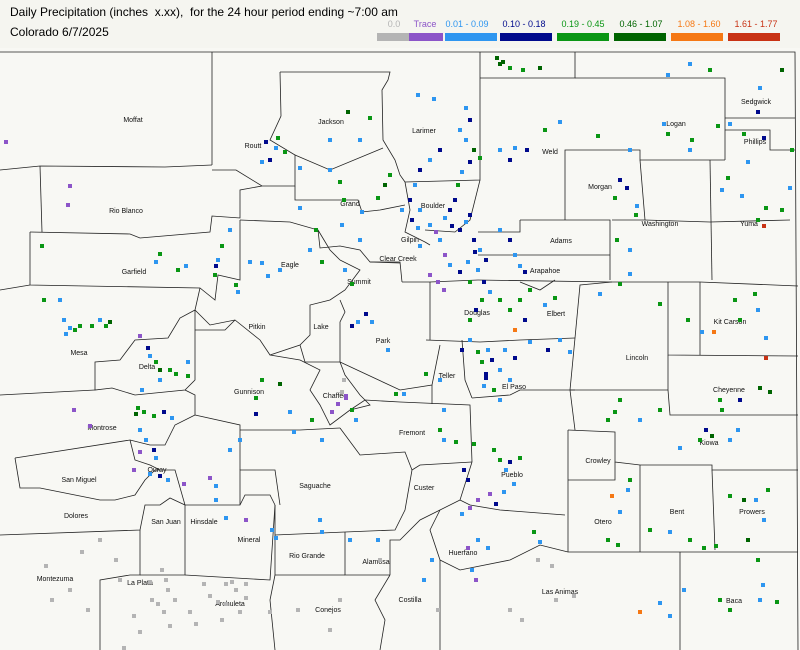 The image size is (800, 650). Describe the element at coordinates (78, 480) in the screenshot. I see `county-label-san-miguel: San Miguel` at that location.